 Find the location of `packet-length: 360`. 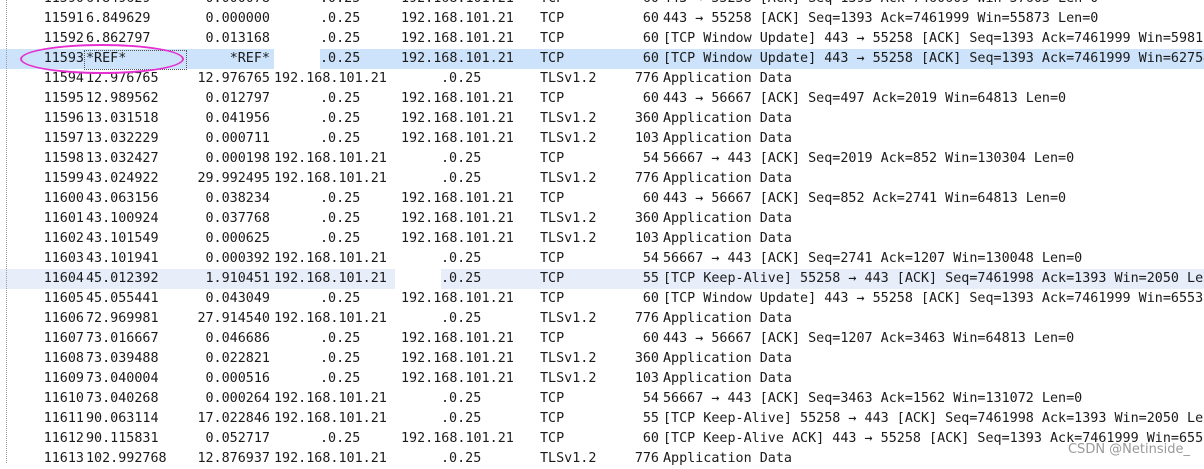

packet-length: 360 is located at coordinates (646, 118).